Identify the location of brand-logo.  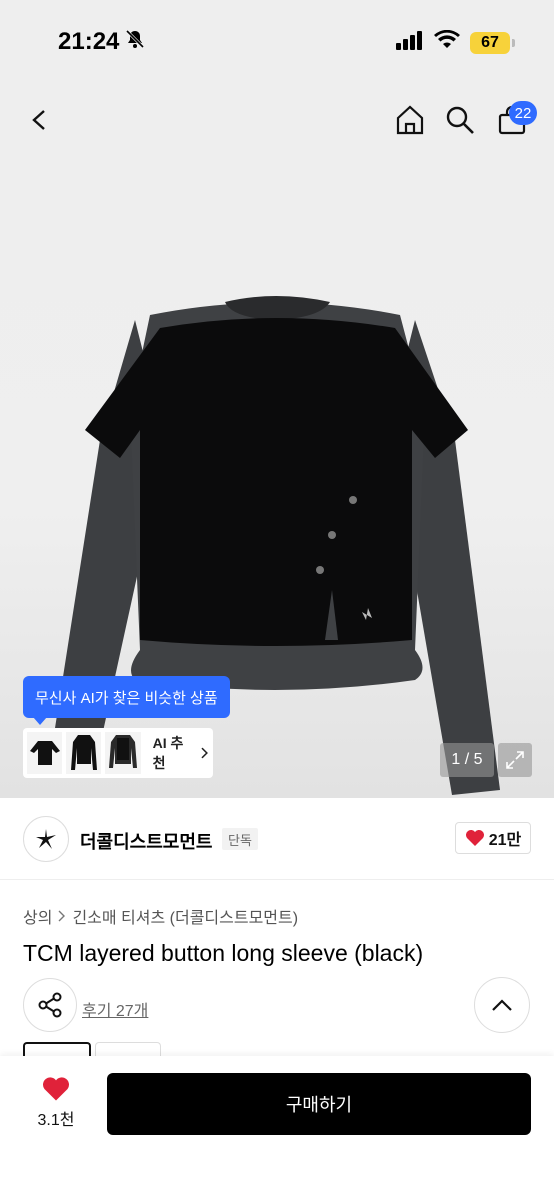
(46, 839).